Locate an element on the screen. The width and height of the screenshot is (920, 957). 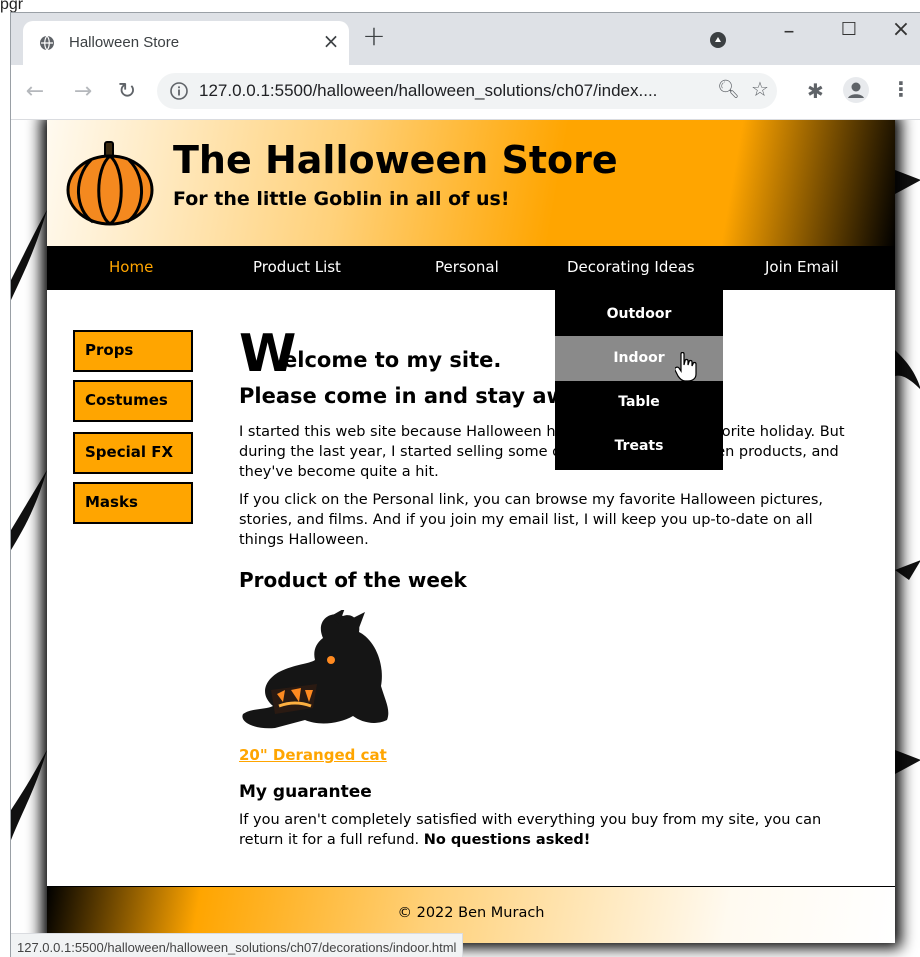
deranged-cat-image is located at coordinates (319, 674).